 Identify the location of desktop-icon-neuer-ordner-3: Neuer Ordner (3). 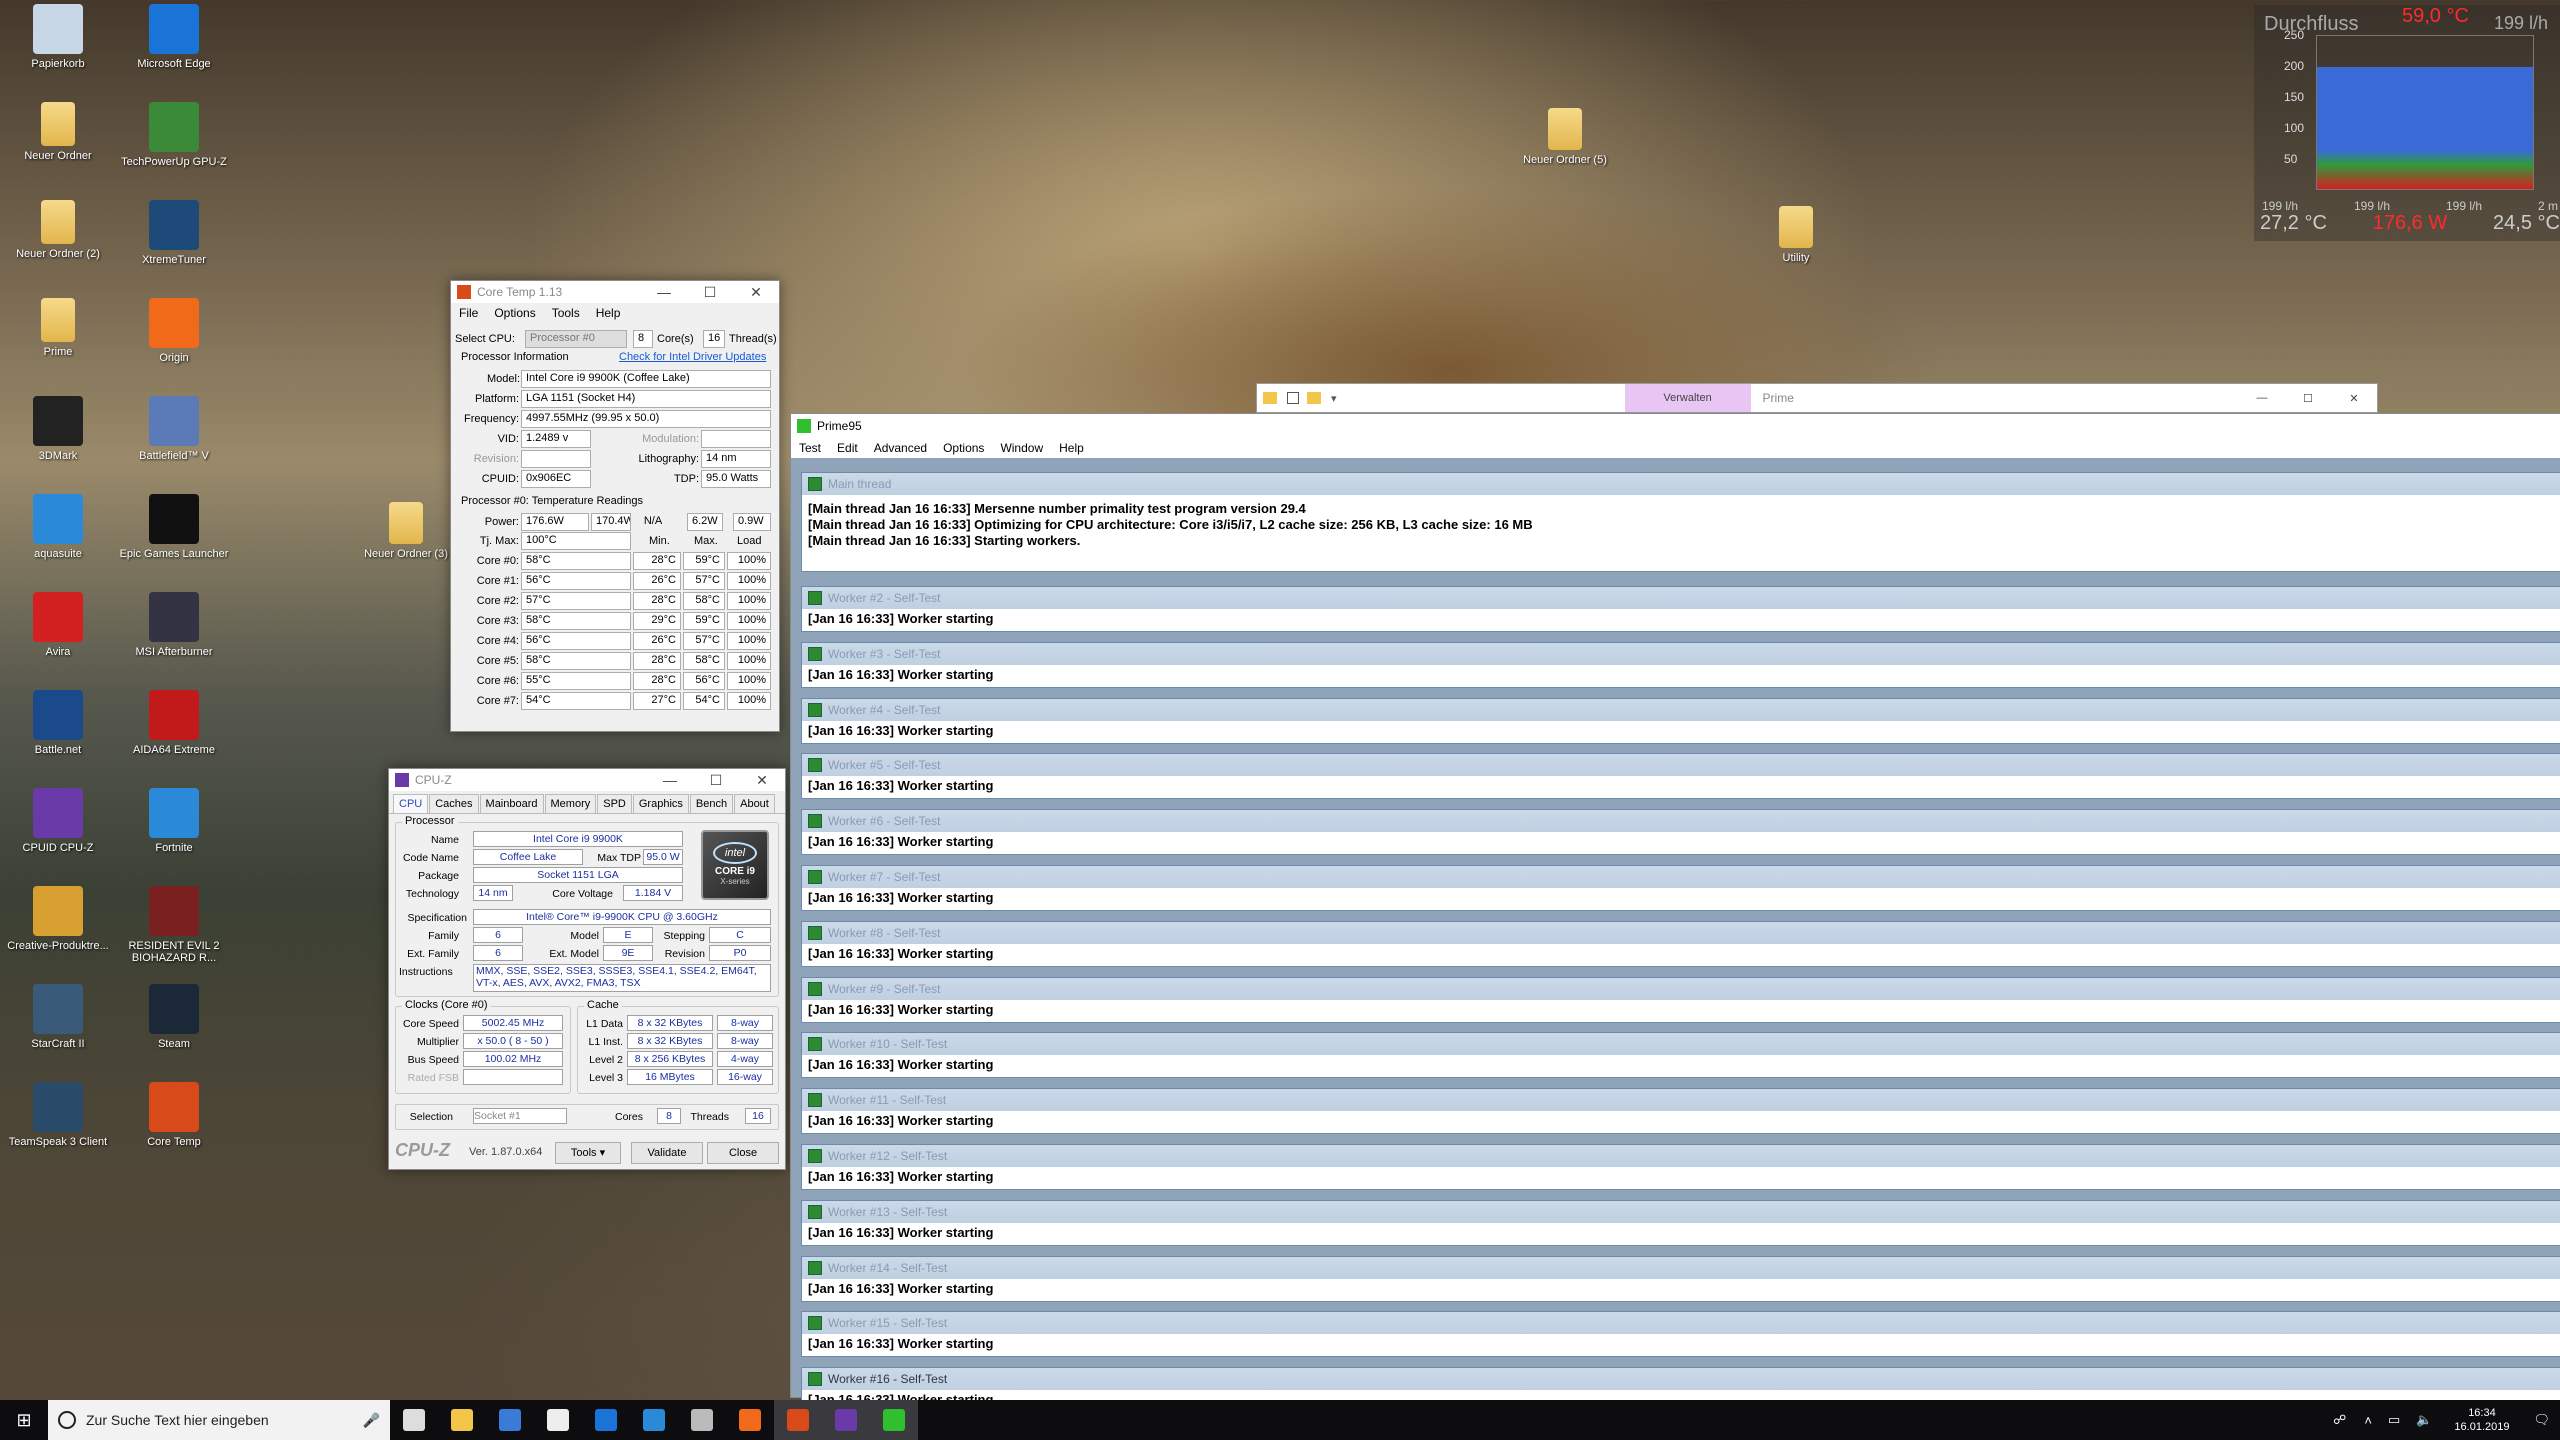
(406, 531).